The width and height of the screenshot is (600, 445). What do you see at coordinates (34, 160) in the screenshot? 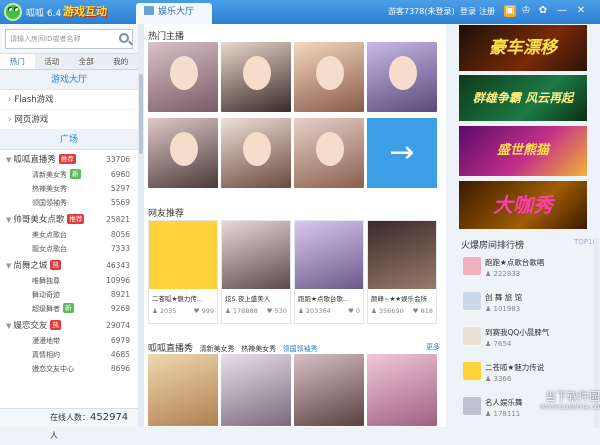
I see `room-group-name: 呱呱直播秀` at bounding box center [34, 160].